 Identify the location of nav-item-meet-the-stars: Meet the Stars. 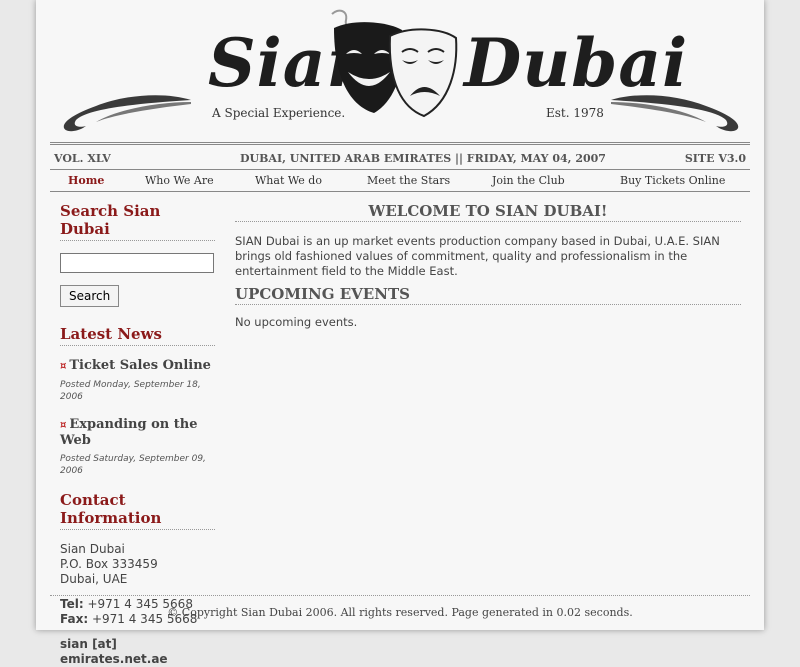
(408, 180).